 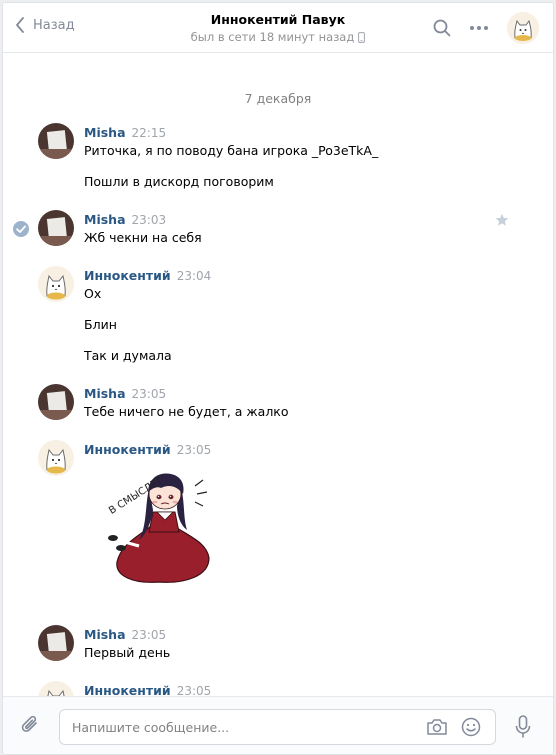 I want to click on message-input-box, so click(x=277, y=727).